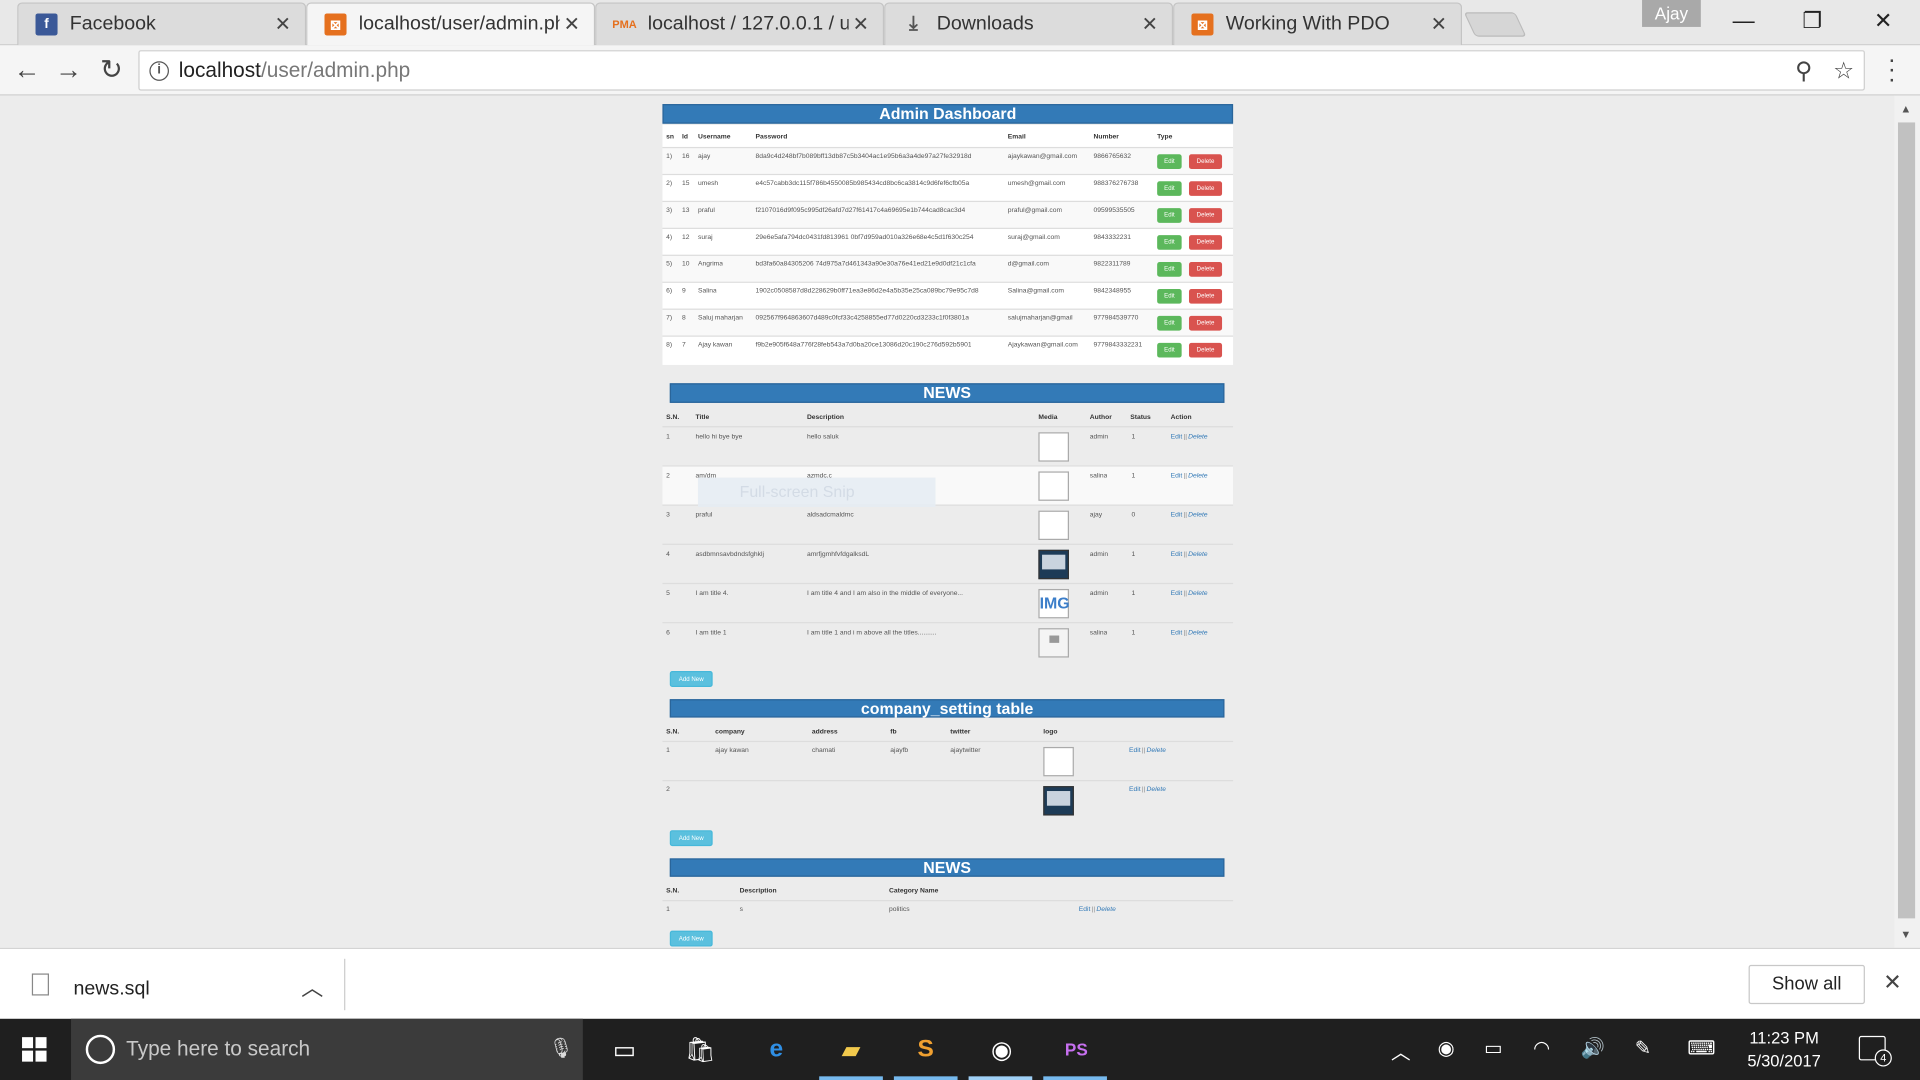 Image resolution: width=1920 pixels, height=1080 pixels. I want to click on user-profile-badge: Ajay, so click(1671, 13).